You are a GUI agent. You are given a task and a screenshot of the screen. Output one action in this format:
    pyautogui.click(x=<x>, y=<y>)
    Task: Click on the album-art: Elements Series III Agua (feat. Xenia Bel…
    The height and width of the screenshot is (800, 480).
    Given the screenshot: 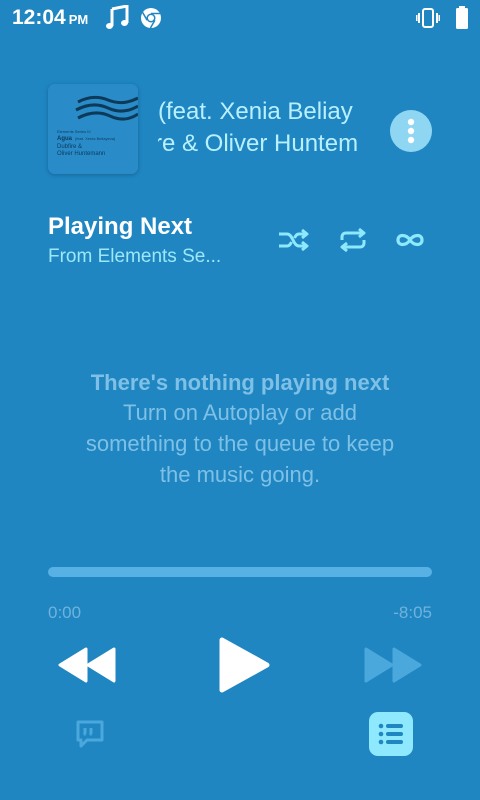 What is the action you would take?
    pyautogui.click(x=93, y=129)
    